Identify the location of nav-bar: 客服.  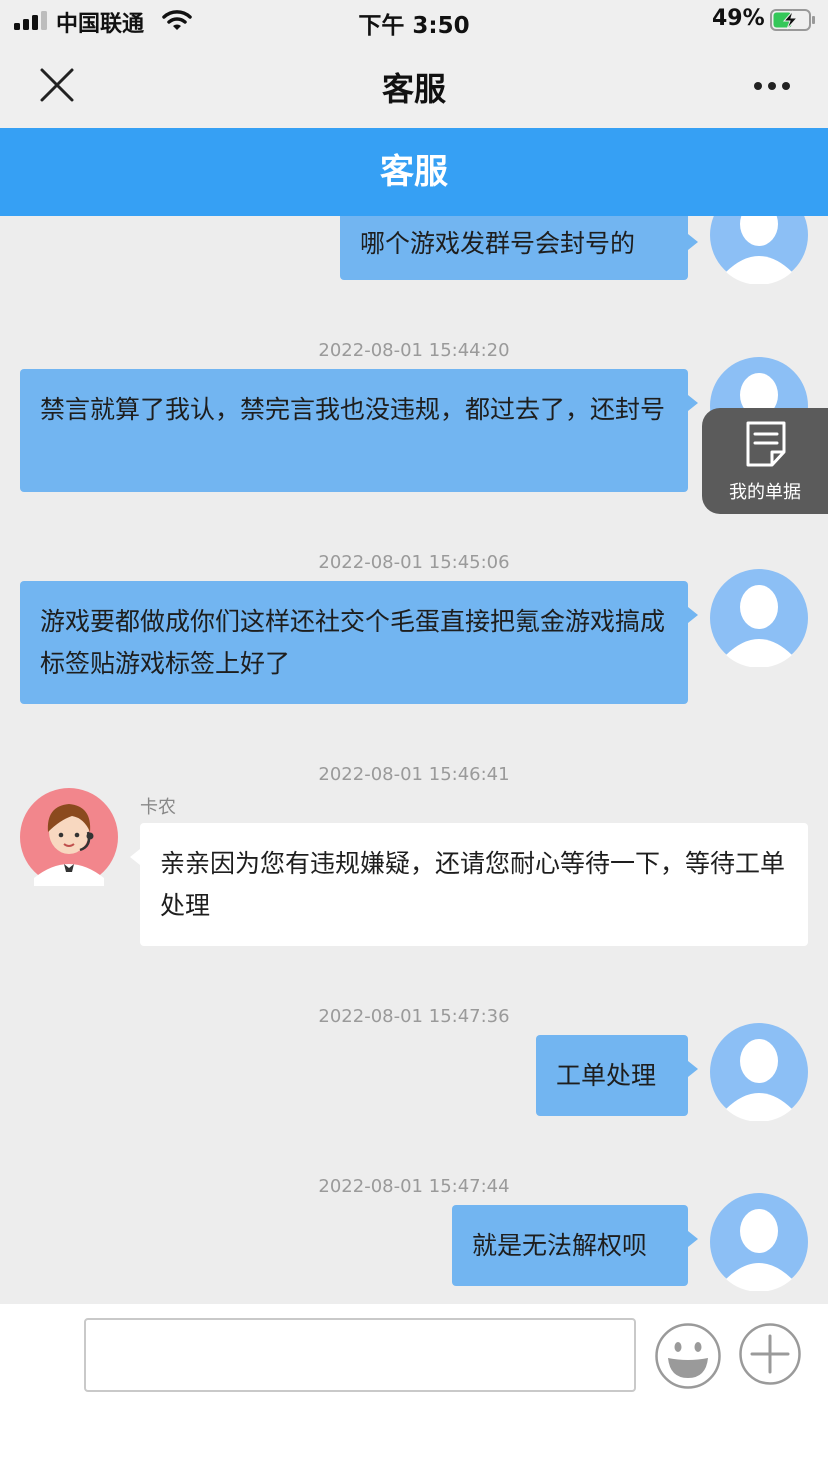
(414, 86).